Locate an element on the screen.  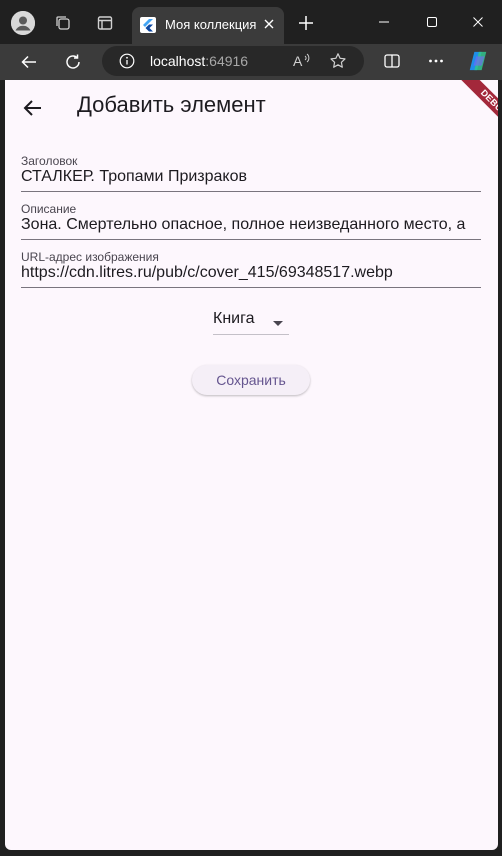
split-screen-icon is located at coordinates (392, 61).